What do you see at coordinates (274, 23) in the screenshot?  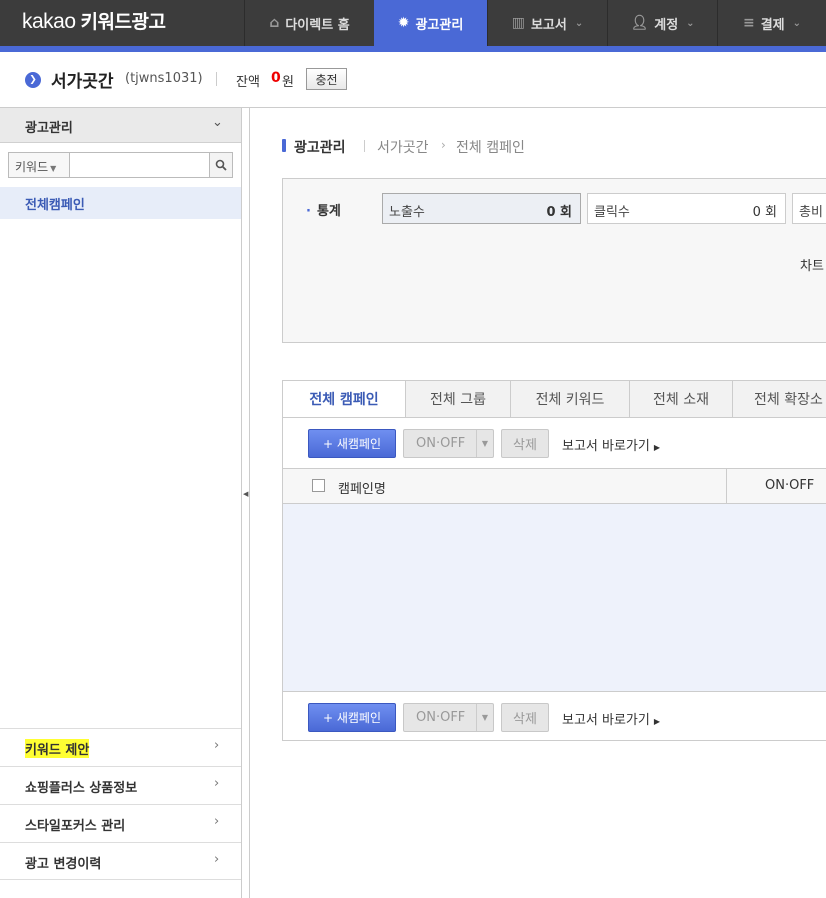 I see `home-icon: ⌂` at bounding box center [274, 23].